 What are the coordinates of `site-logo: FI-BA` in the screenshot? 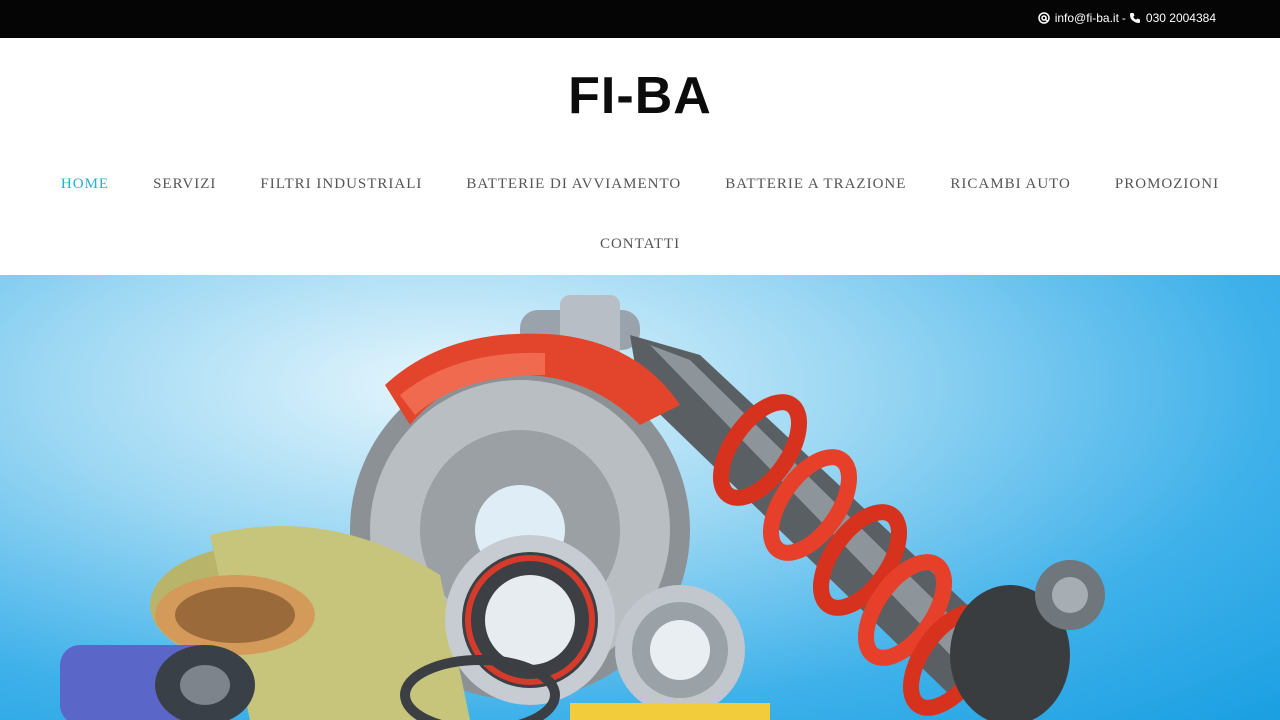 It's located at (640, 96).